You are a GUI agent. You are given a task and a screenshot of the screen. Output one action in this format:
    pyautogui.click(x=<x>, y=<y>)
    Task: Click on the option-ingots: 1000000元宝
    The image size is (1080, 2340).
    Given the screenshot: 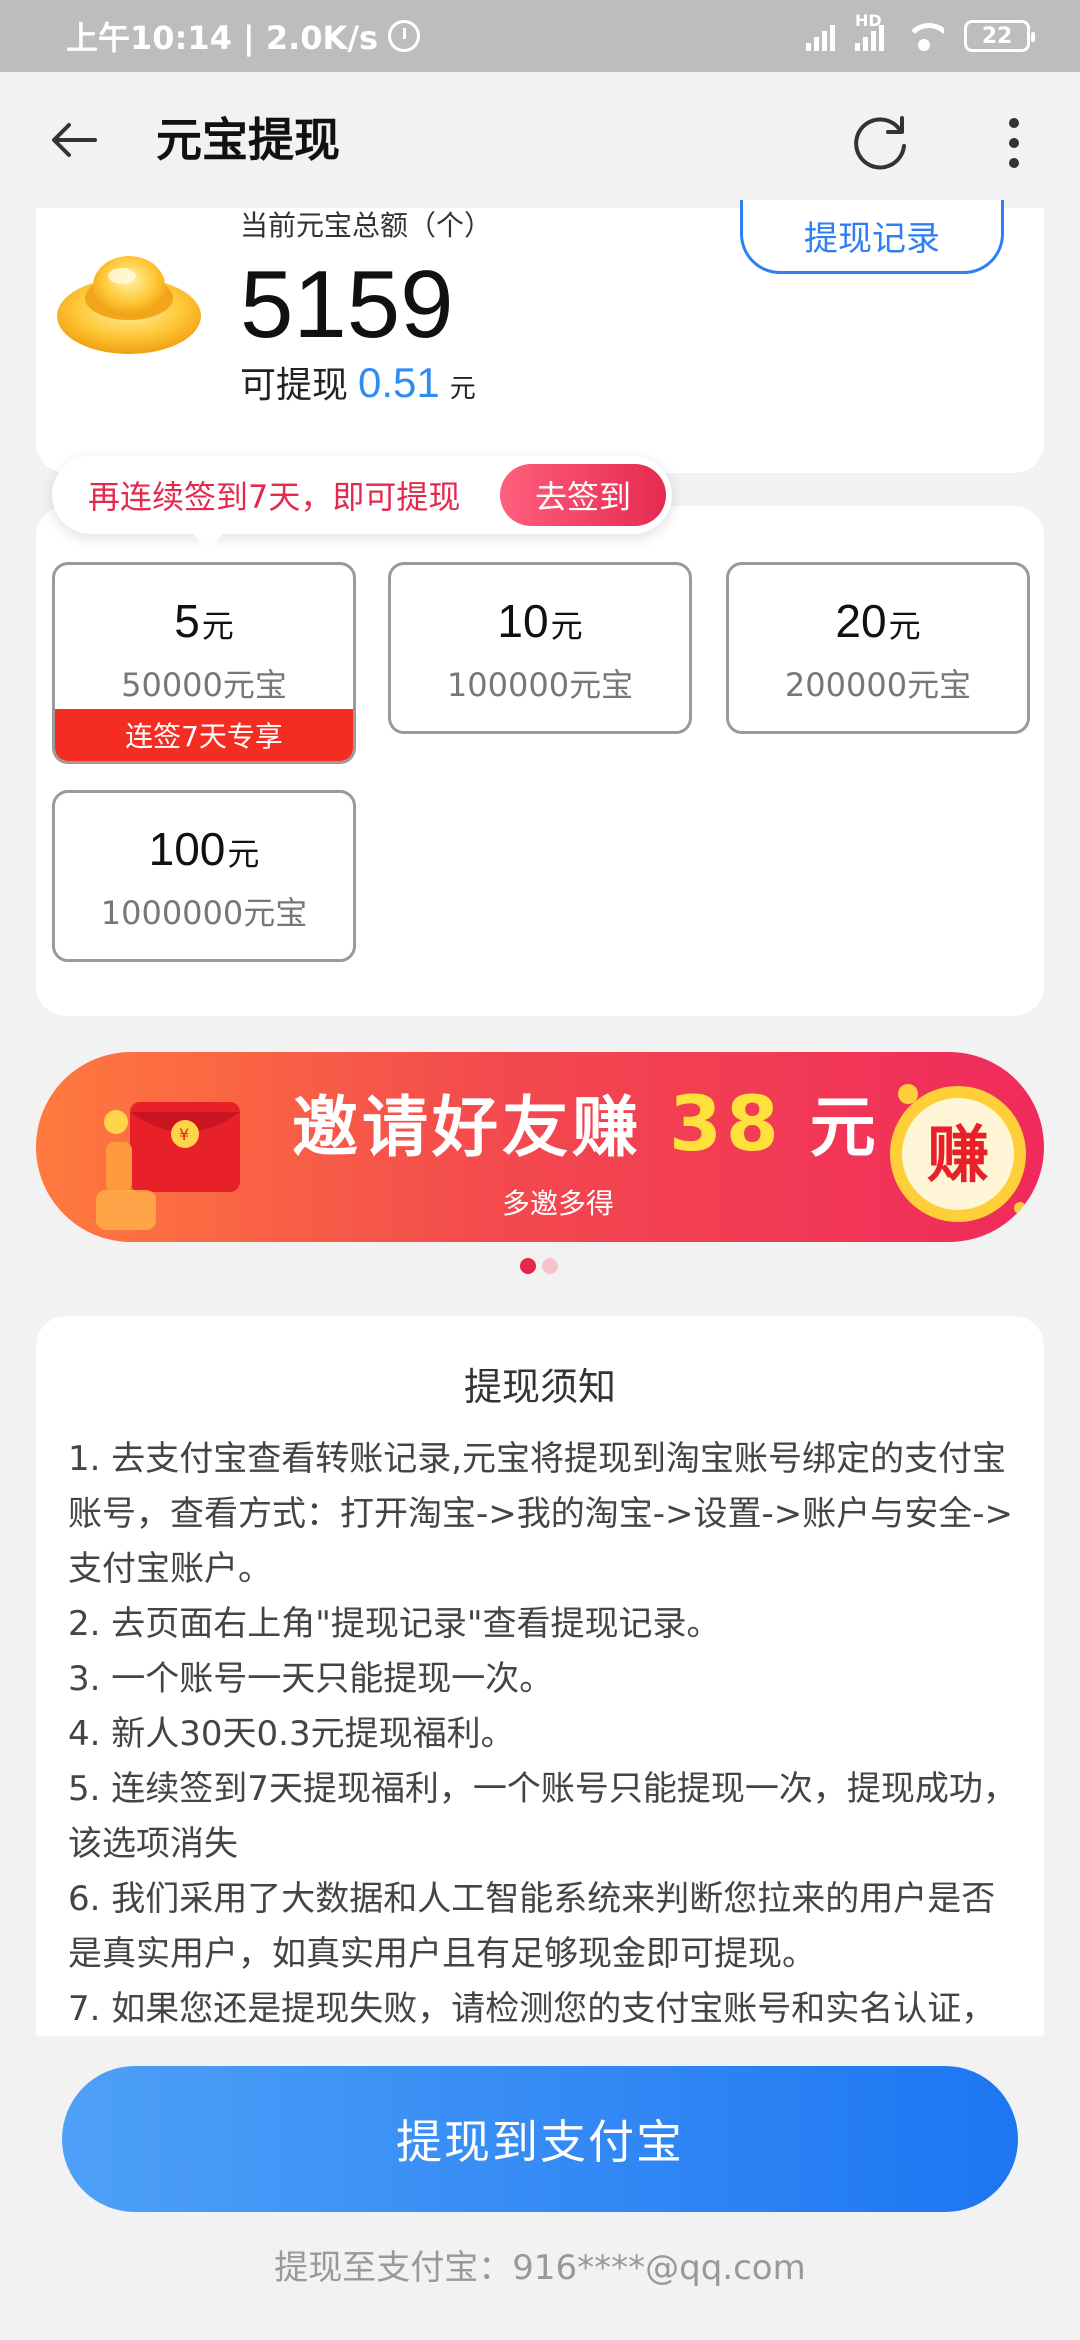 What is the action you would take?
    pyautogui.click(x=204, y=913)
    